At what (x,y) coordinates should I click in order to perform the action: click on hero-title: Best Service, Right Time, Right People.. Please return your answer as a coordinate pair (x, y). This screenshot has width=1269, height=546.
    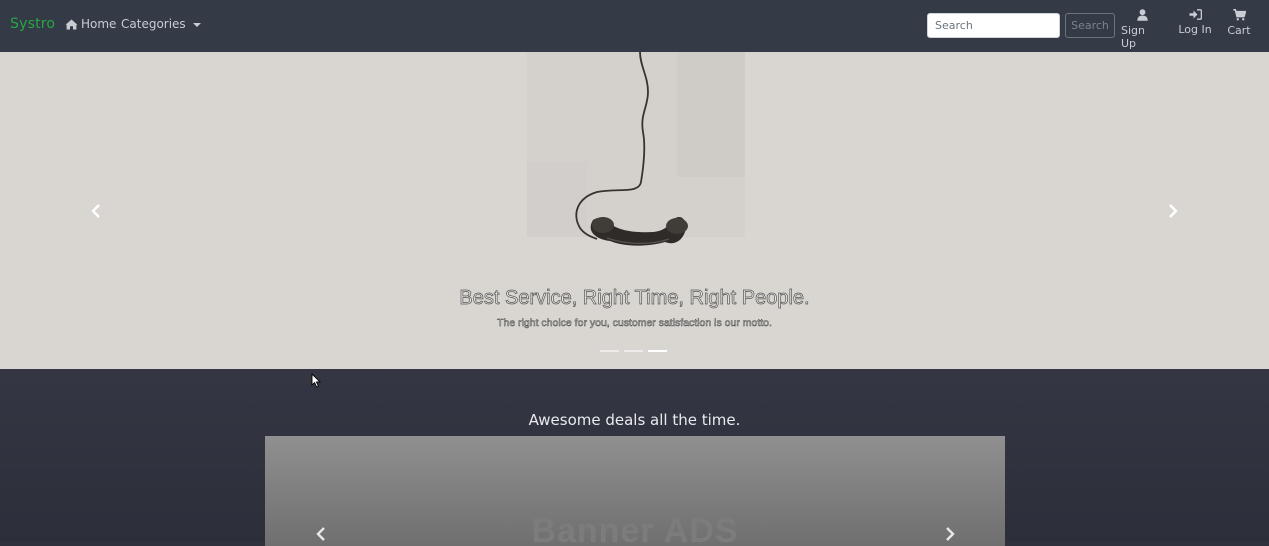
    Looking at the image, I should click on (634, 298).